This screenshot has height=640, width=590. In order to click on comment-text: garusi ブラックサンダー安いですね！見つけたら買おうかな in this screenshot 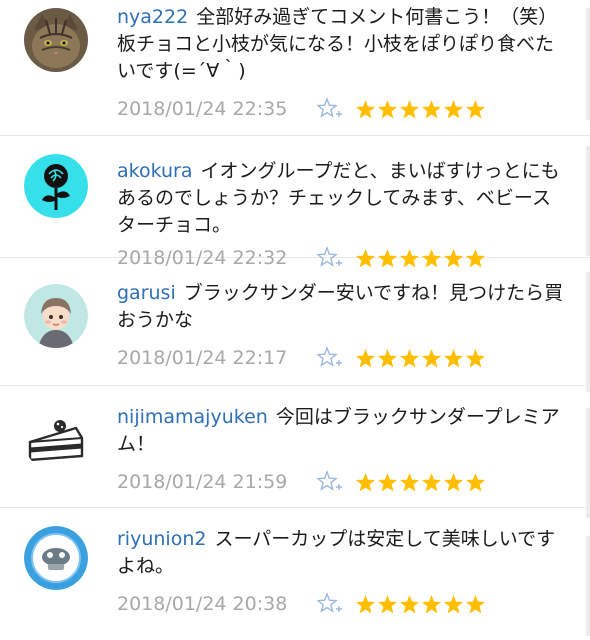, I will do `click(343, 307)`.